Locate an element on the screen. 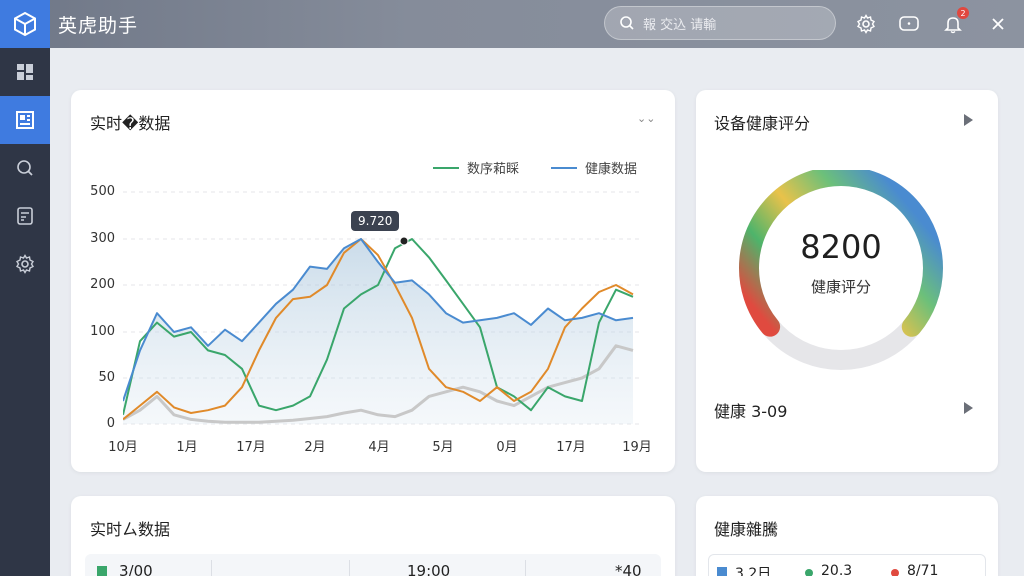 This screenshot has height=576, width=1024. sidebar-item-documents is located at coordinates (25, 216).